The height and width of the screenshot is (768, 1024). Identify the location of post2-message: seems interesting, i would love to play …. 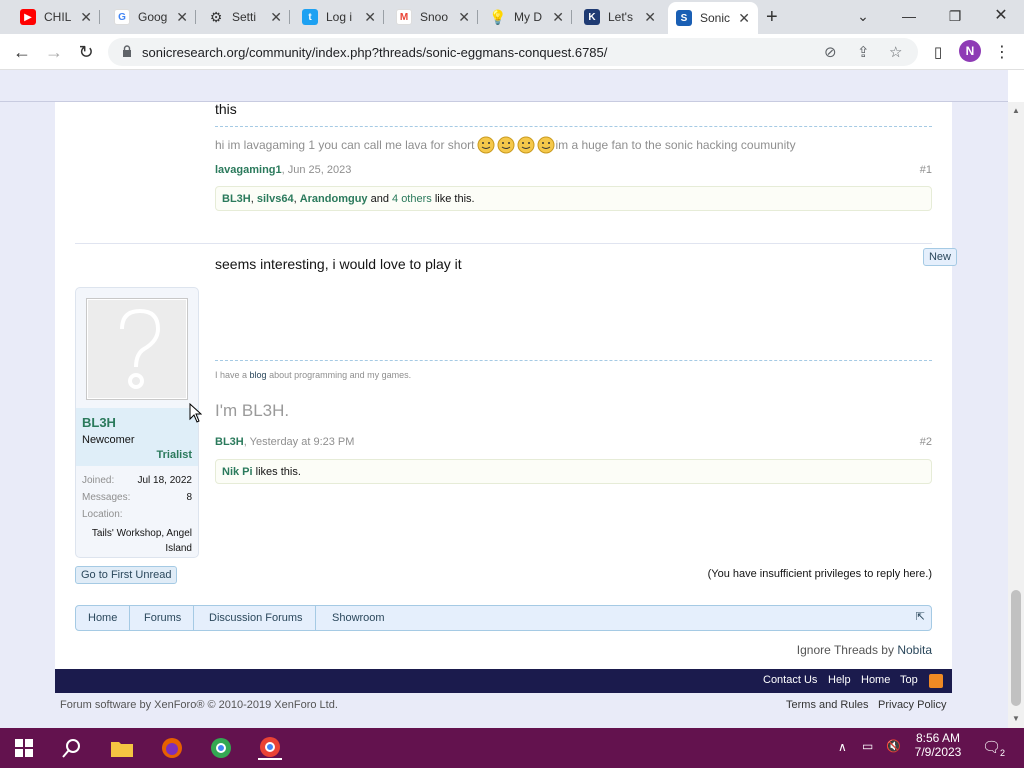
(338, 264).